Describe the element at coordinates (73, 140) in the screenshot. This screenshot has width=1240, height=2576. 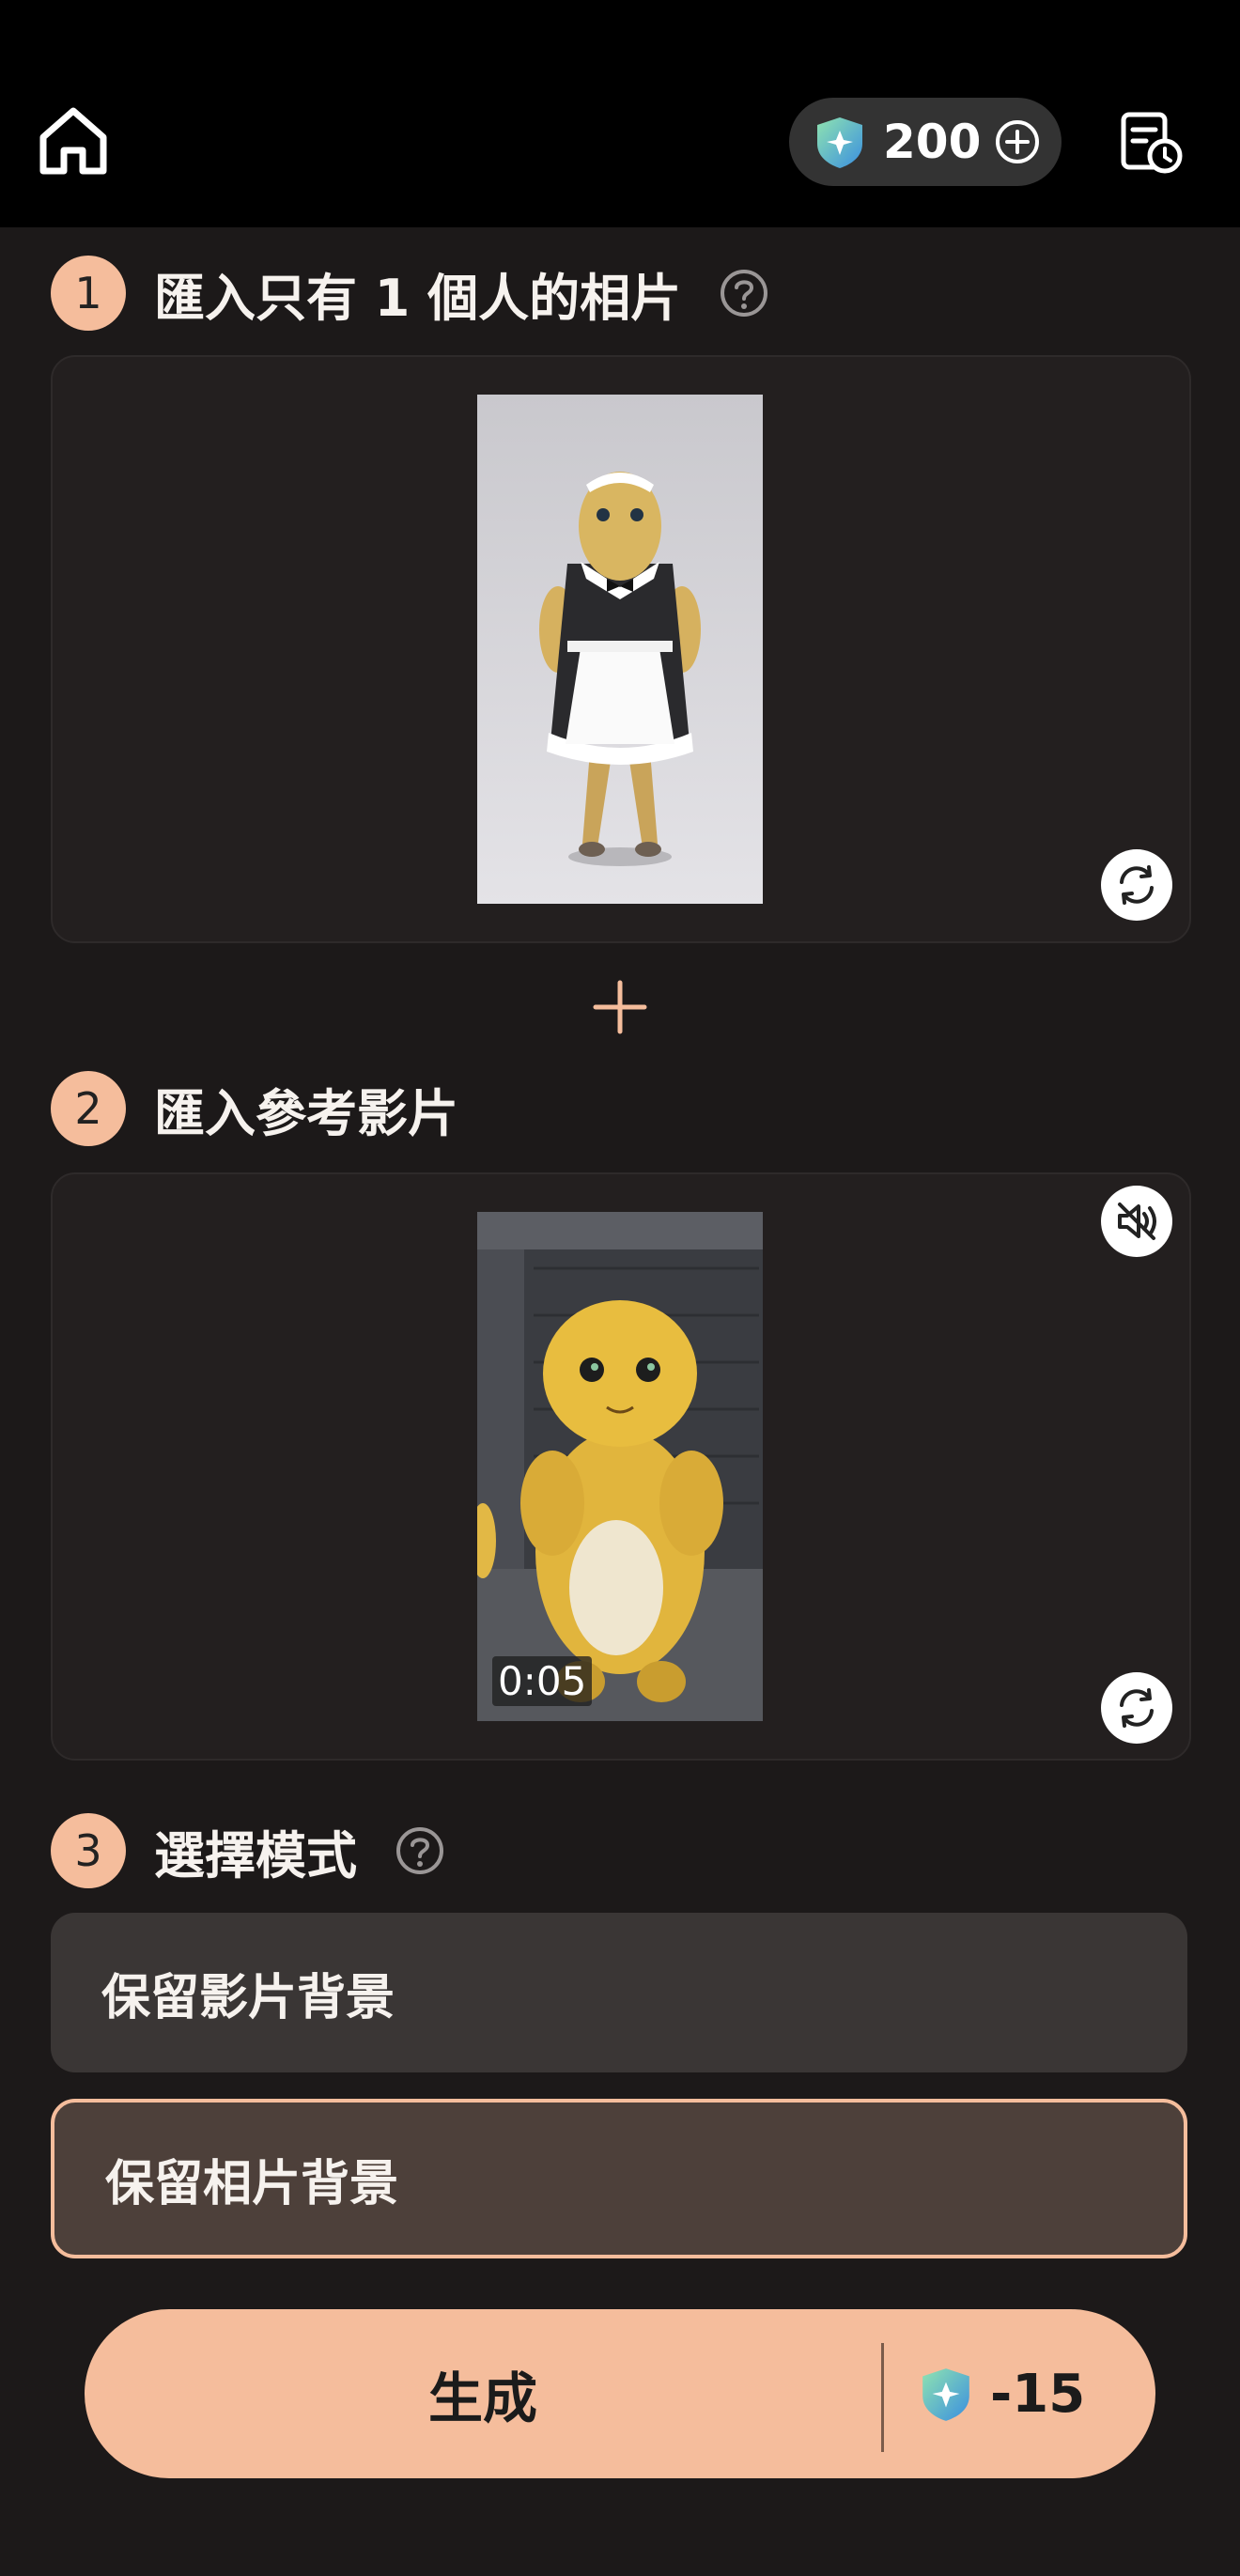
I see `home-icon` at that location.